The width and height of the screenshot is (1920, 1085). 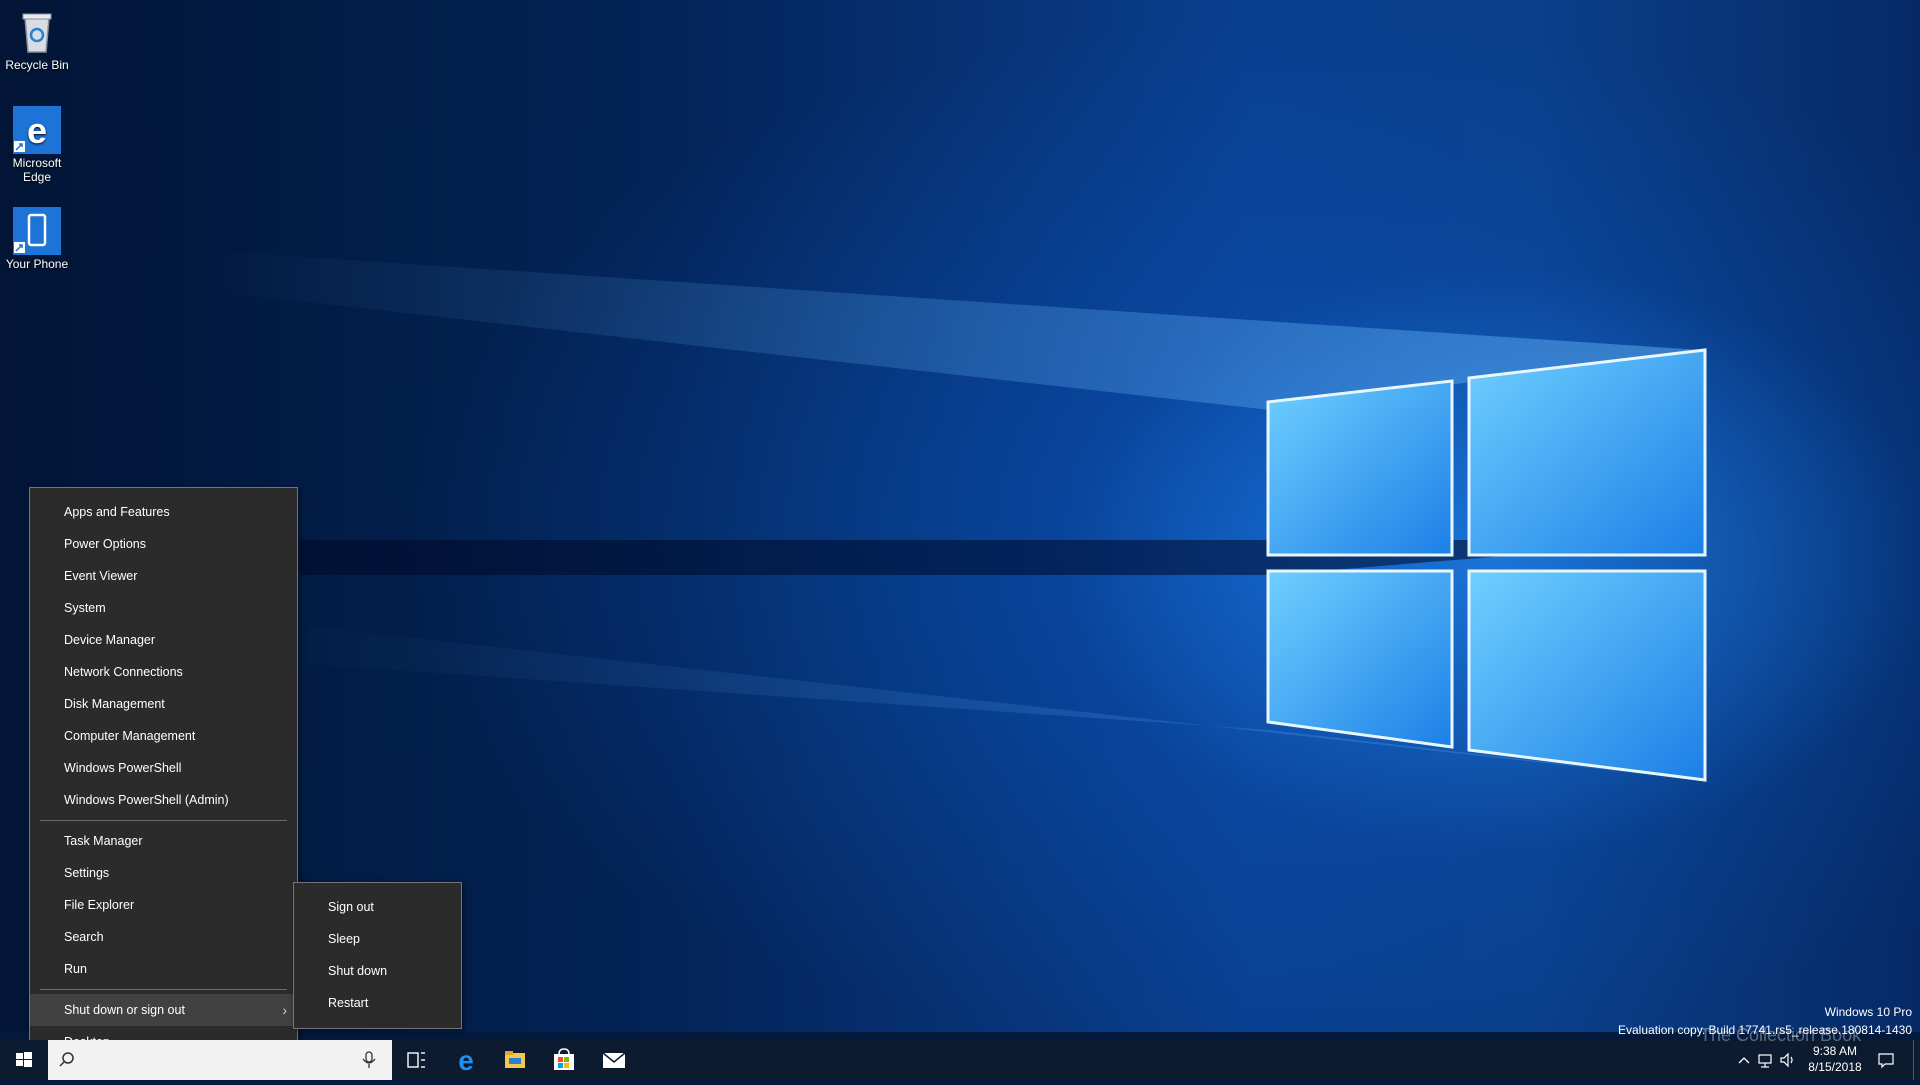 What do you see at coordinates (377, 971) in the screenshot?
I see `submenu-item-shut-down: Shut down` at bounding box center [377, 971].